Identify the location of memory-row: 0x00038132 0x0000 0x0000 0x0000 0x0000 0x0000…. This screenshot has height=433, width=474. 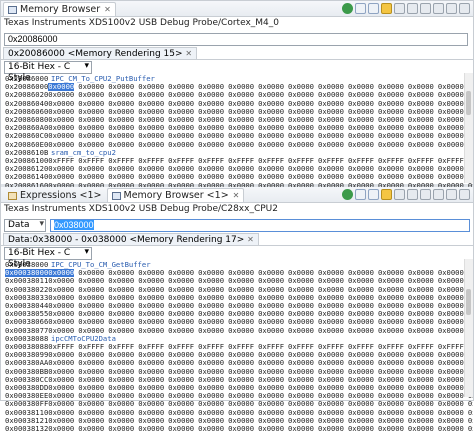
(239, 428).